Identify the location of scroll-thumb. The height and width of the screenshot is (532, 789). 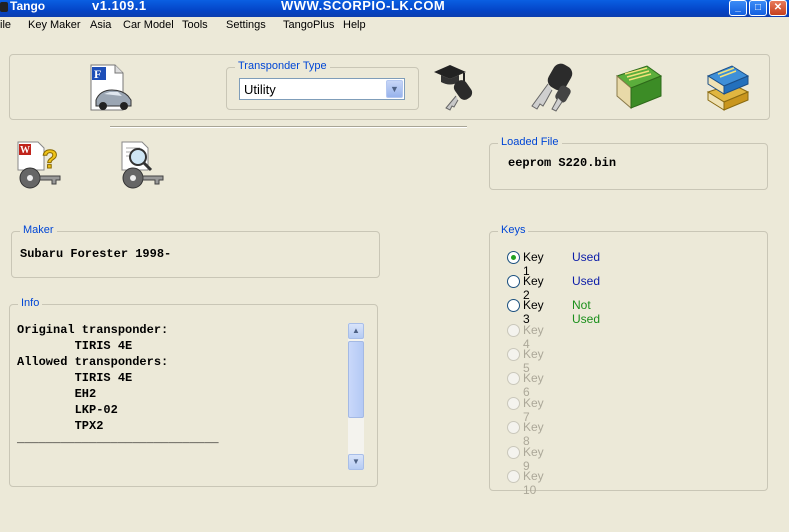
(356, 379).